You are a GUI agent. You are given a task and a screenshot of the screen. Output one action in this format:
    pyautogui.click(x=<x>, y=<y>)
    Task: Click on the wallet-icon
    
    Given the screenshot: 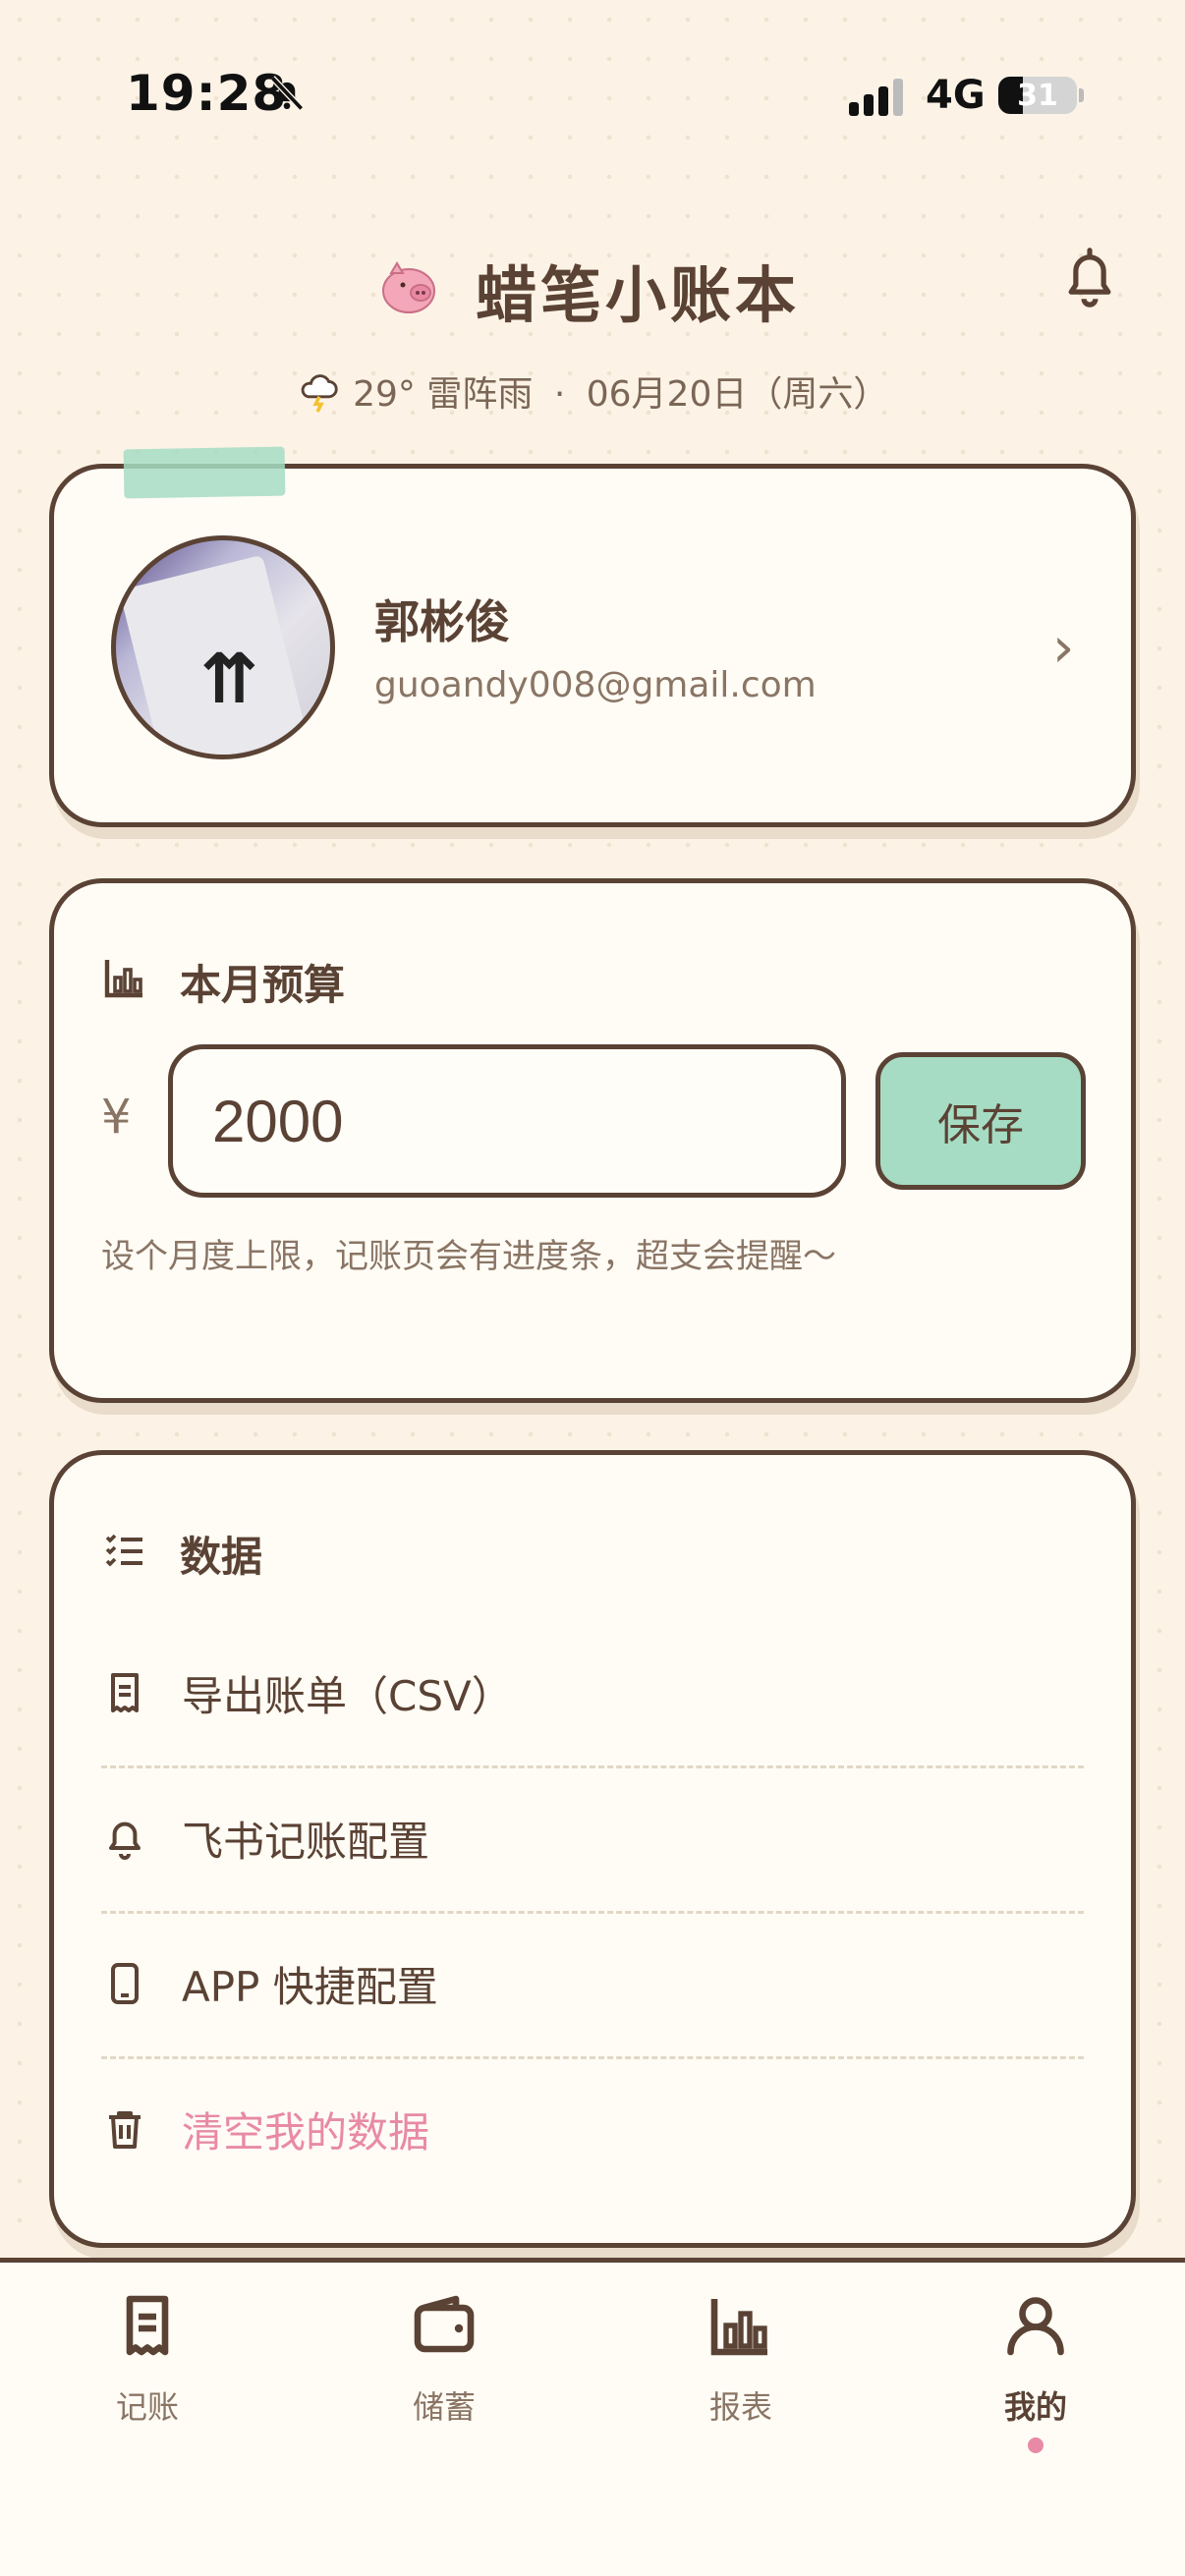 What is the action you would take?
    pyautogui.click(x=445, y=2324)
    